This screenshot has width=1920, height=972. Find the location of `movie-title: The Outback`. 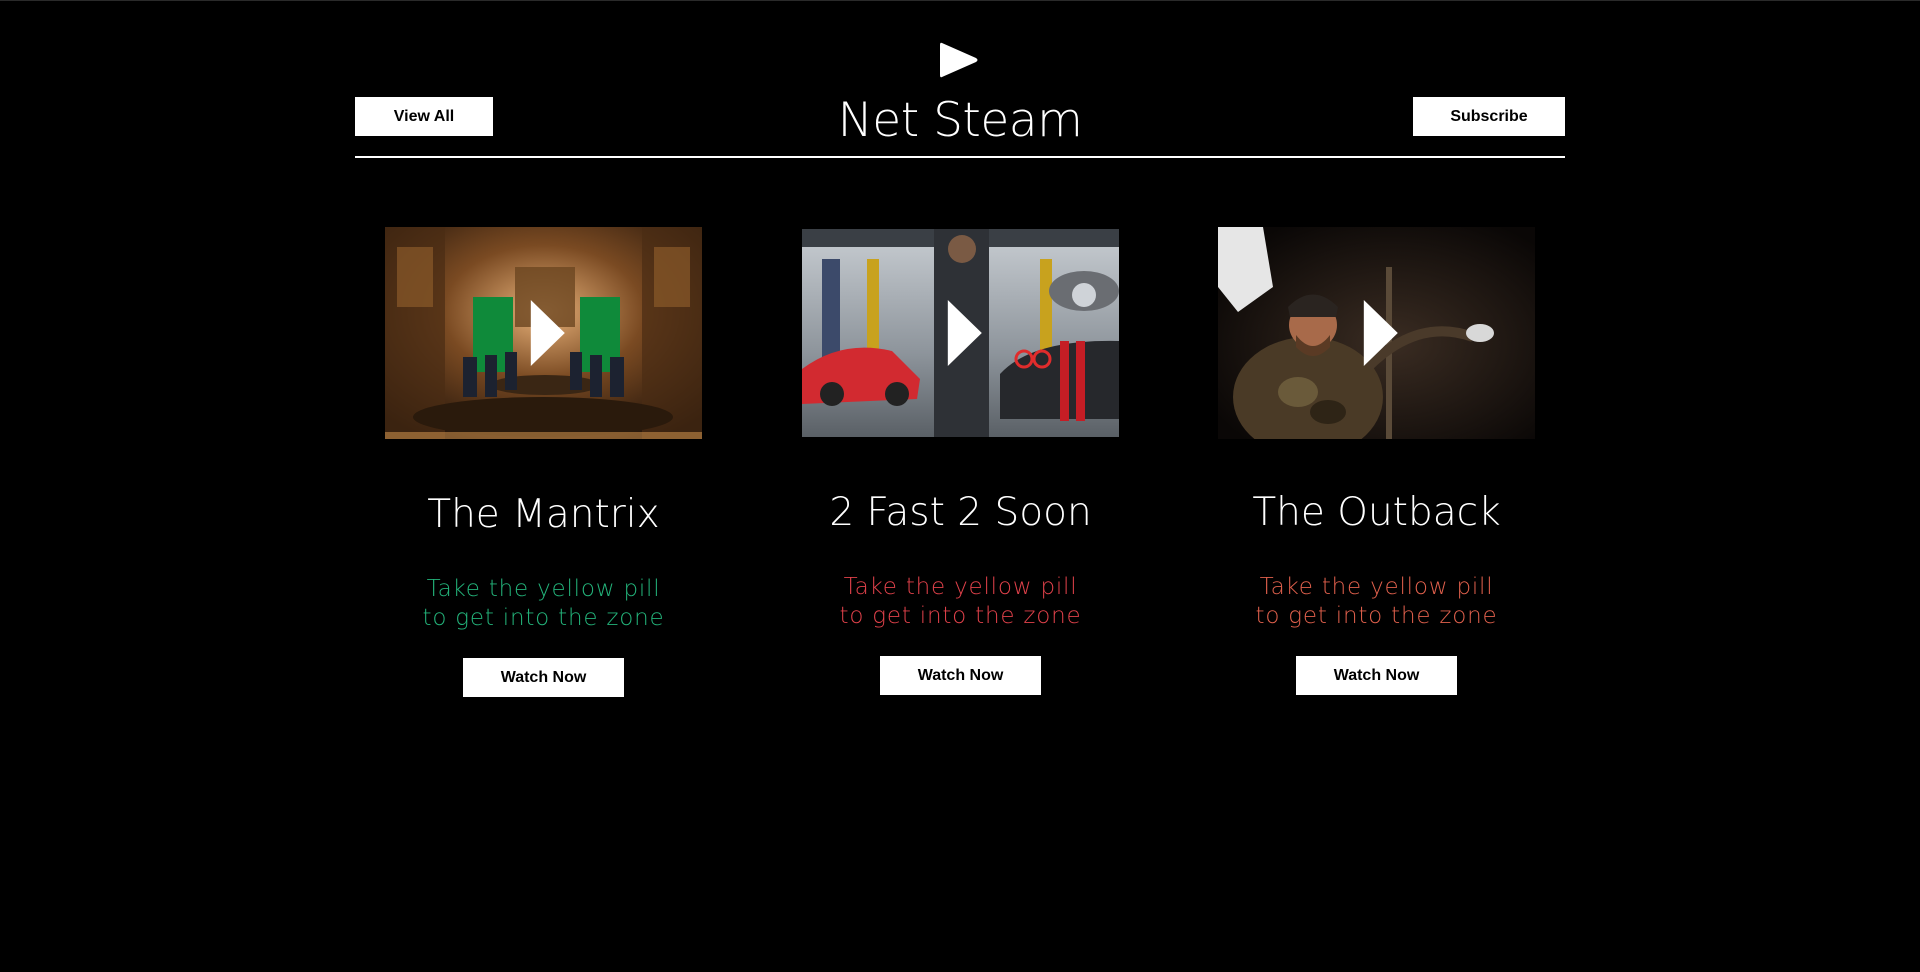

movie-title: The Outback is located at coordinates (1376, 512).